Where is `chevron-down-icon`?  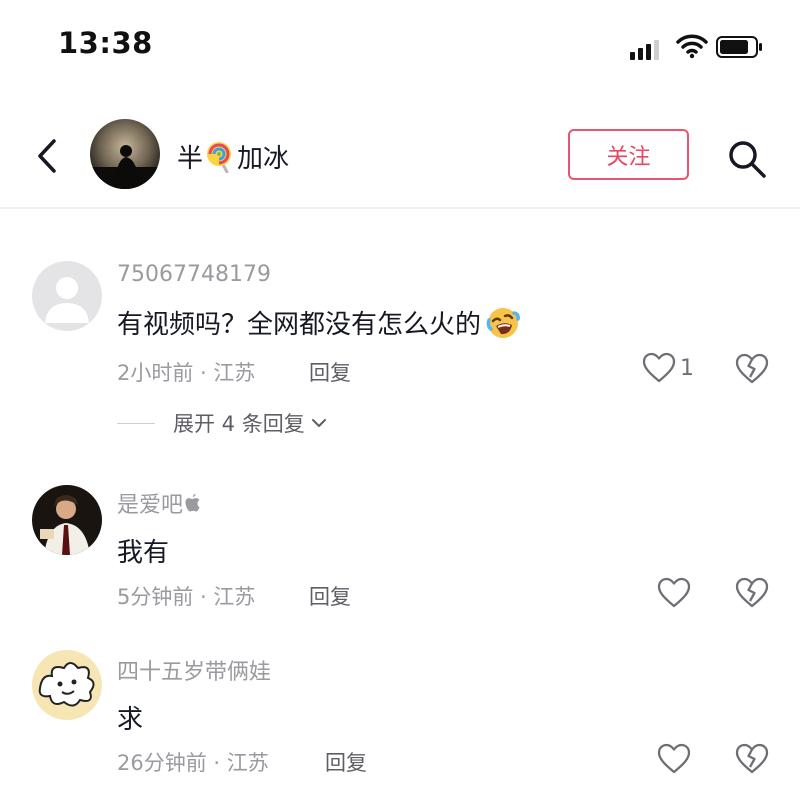
chevron-down-icon is located at coordinates (318, 423).